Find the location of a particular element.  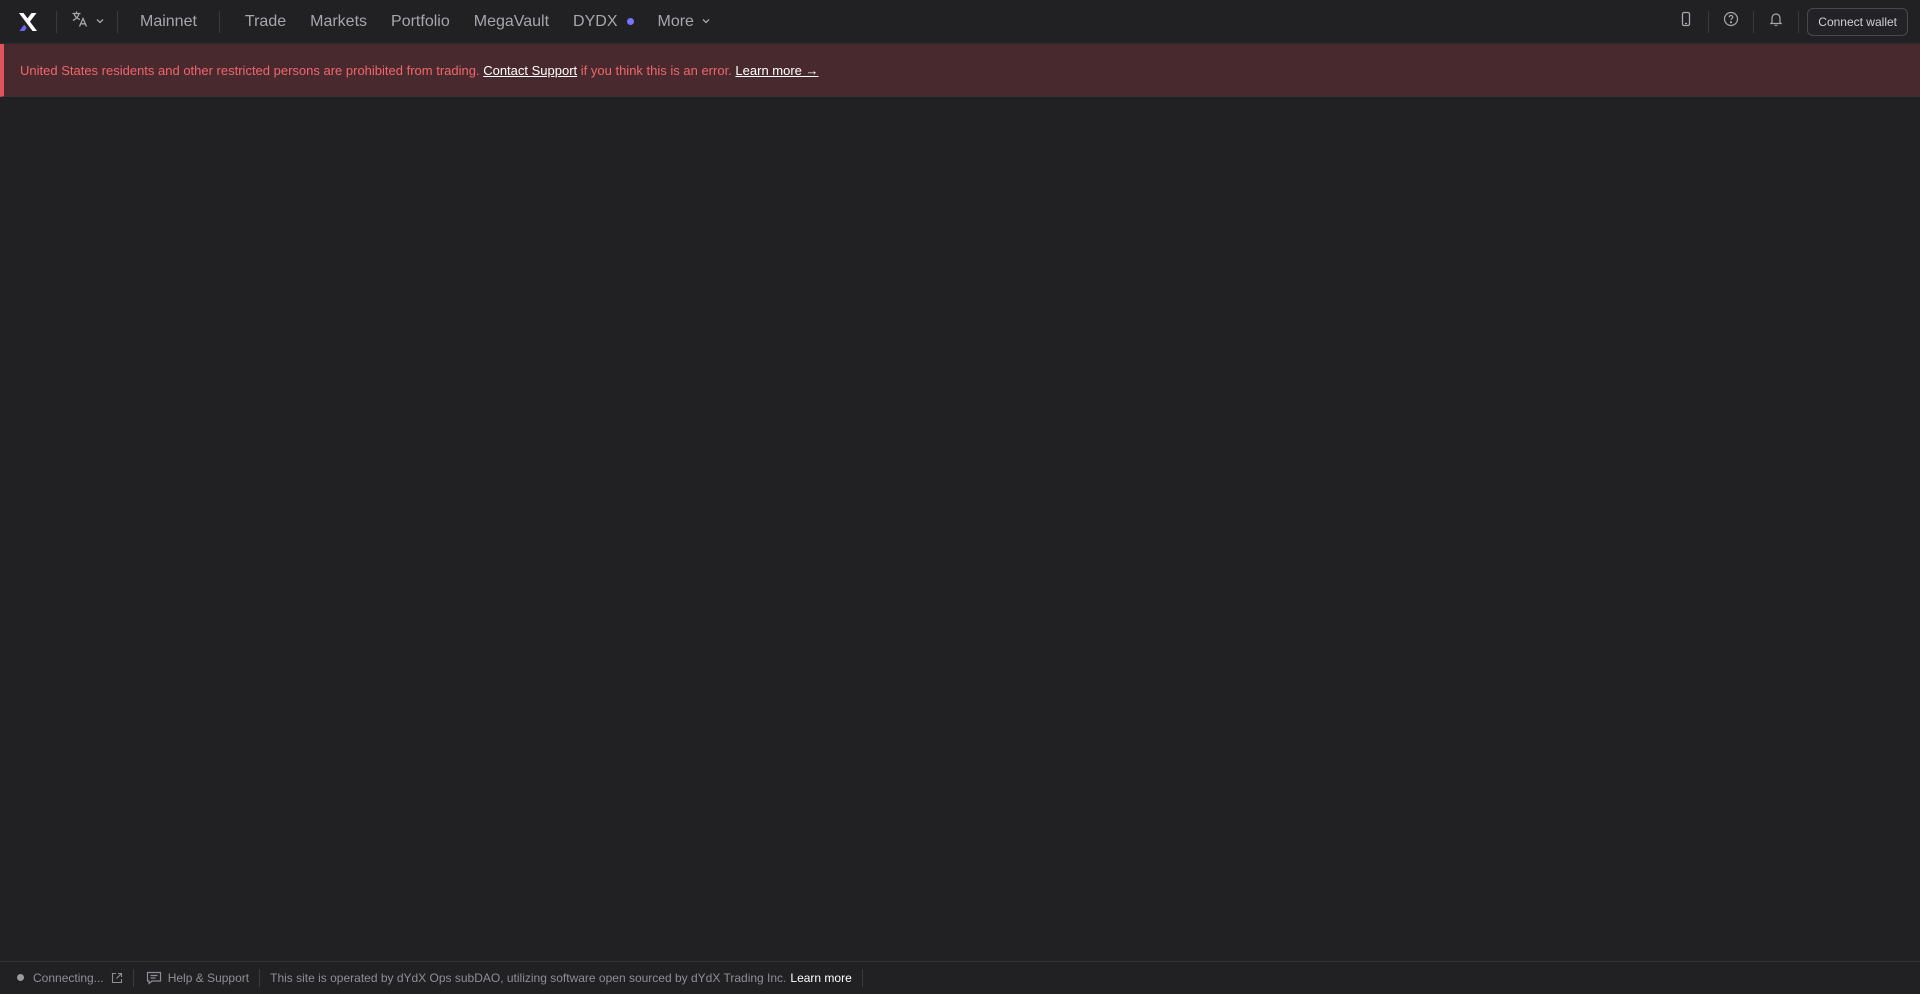

nav-megavault-label: MegaVault is located at coordinates (511, 22).